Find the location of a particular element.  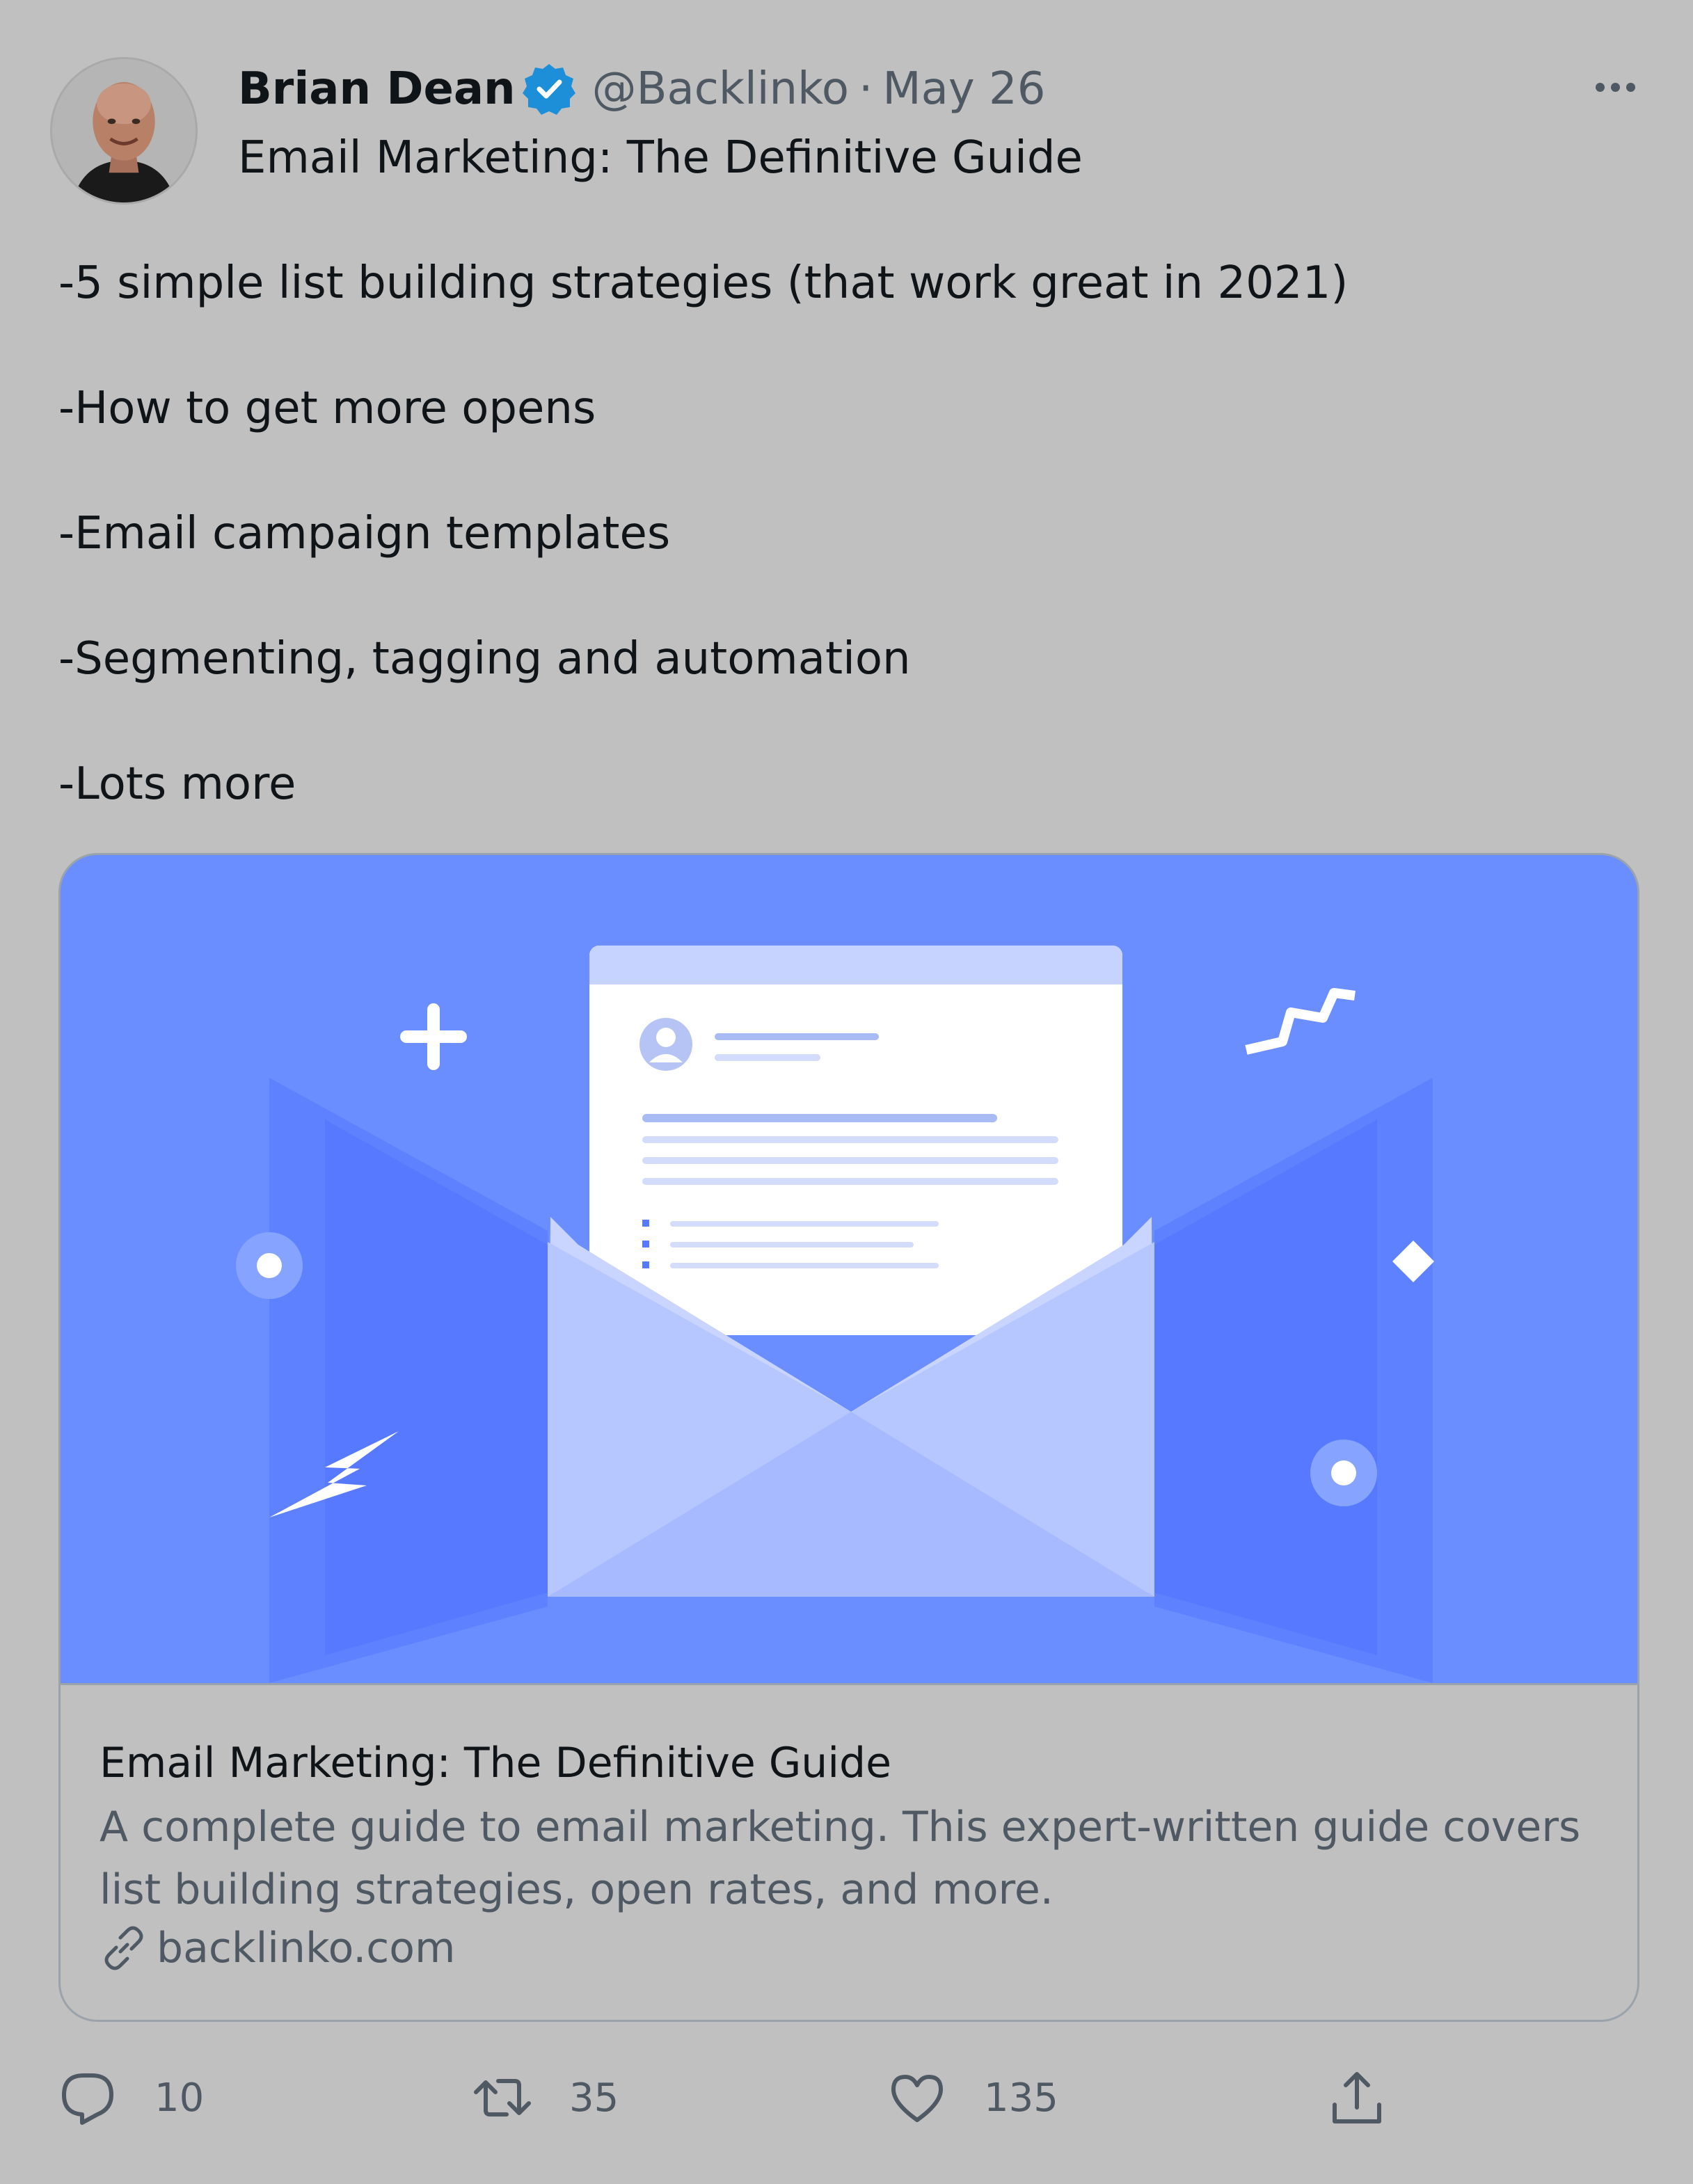

tweet-line: -How to get more opens is located at coordinates (327, 408).